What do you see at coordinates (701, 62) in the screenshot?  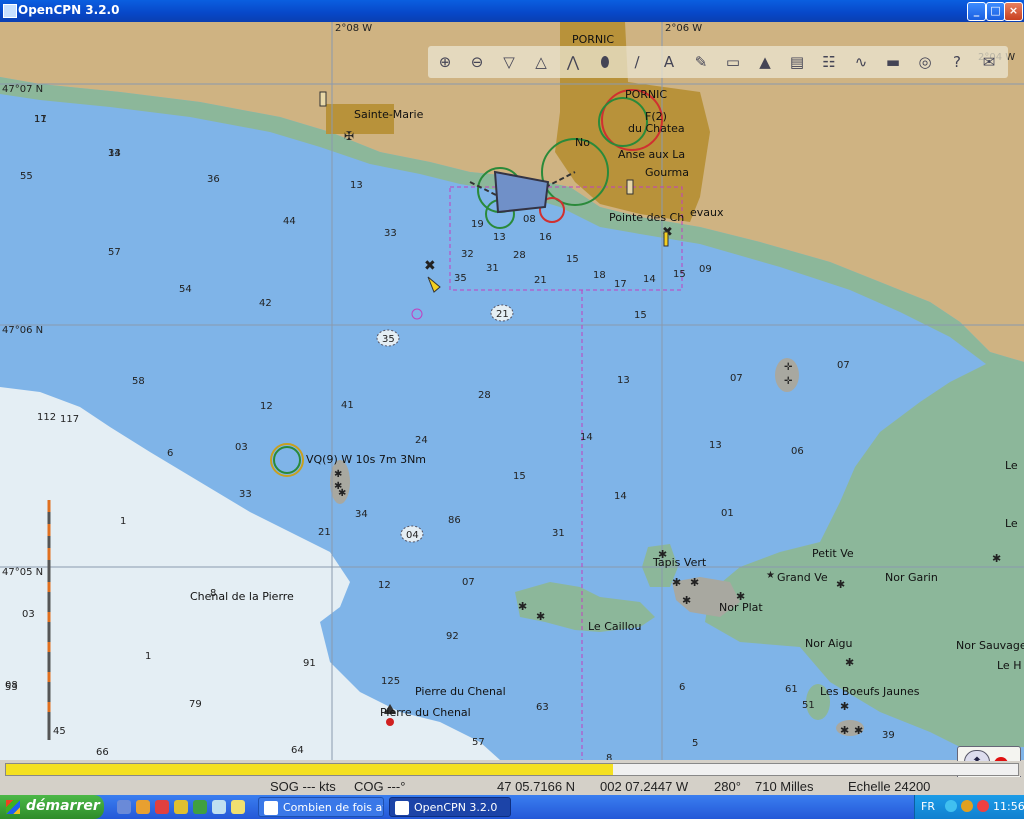 I see `pencil-icon: ✎` at bounding box center [701, 62].